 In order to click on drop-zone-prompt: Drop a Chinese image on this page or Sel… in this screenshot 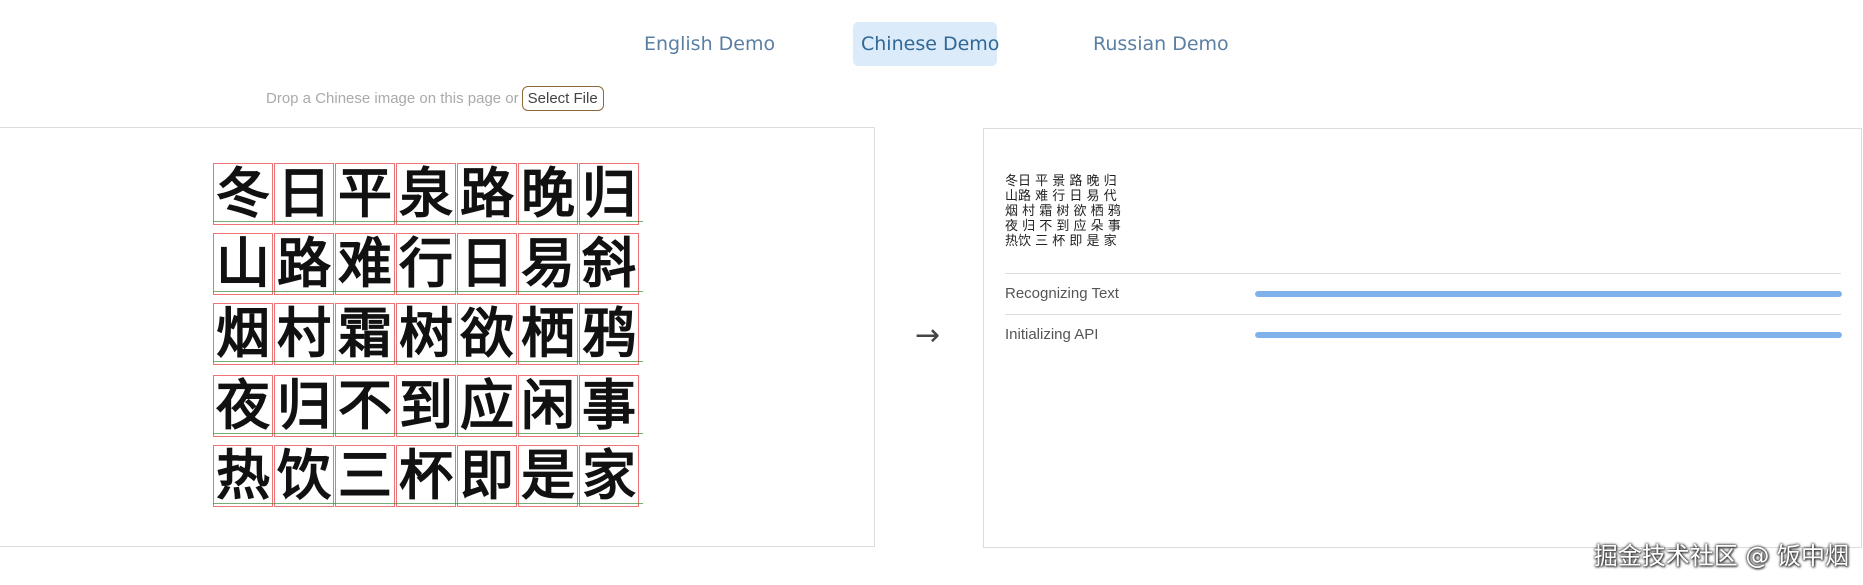, I will do `click(435, 98)`.